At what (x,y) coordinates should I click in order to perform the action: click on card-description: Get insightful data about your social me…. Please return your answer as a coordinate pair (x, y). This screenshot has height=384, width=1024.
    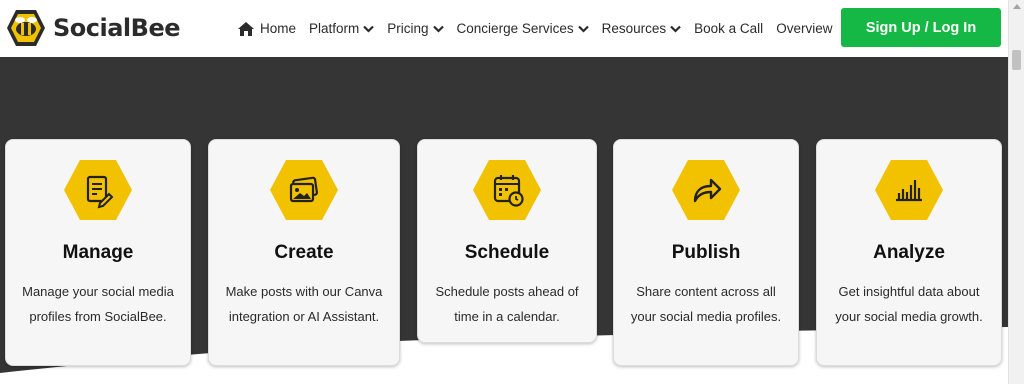
    Looking at the image, I should click on (909, 304).